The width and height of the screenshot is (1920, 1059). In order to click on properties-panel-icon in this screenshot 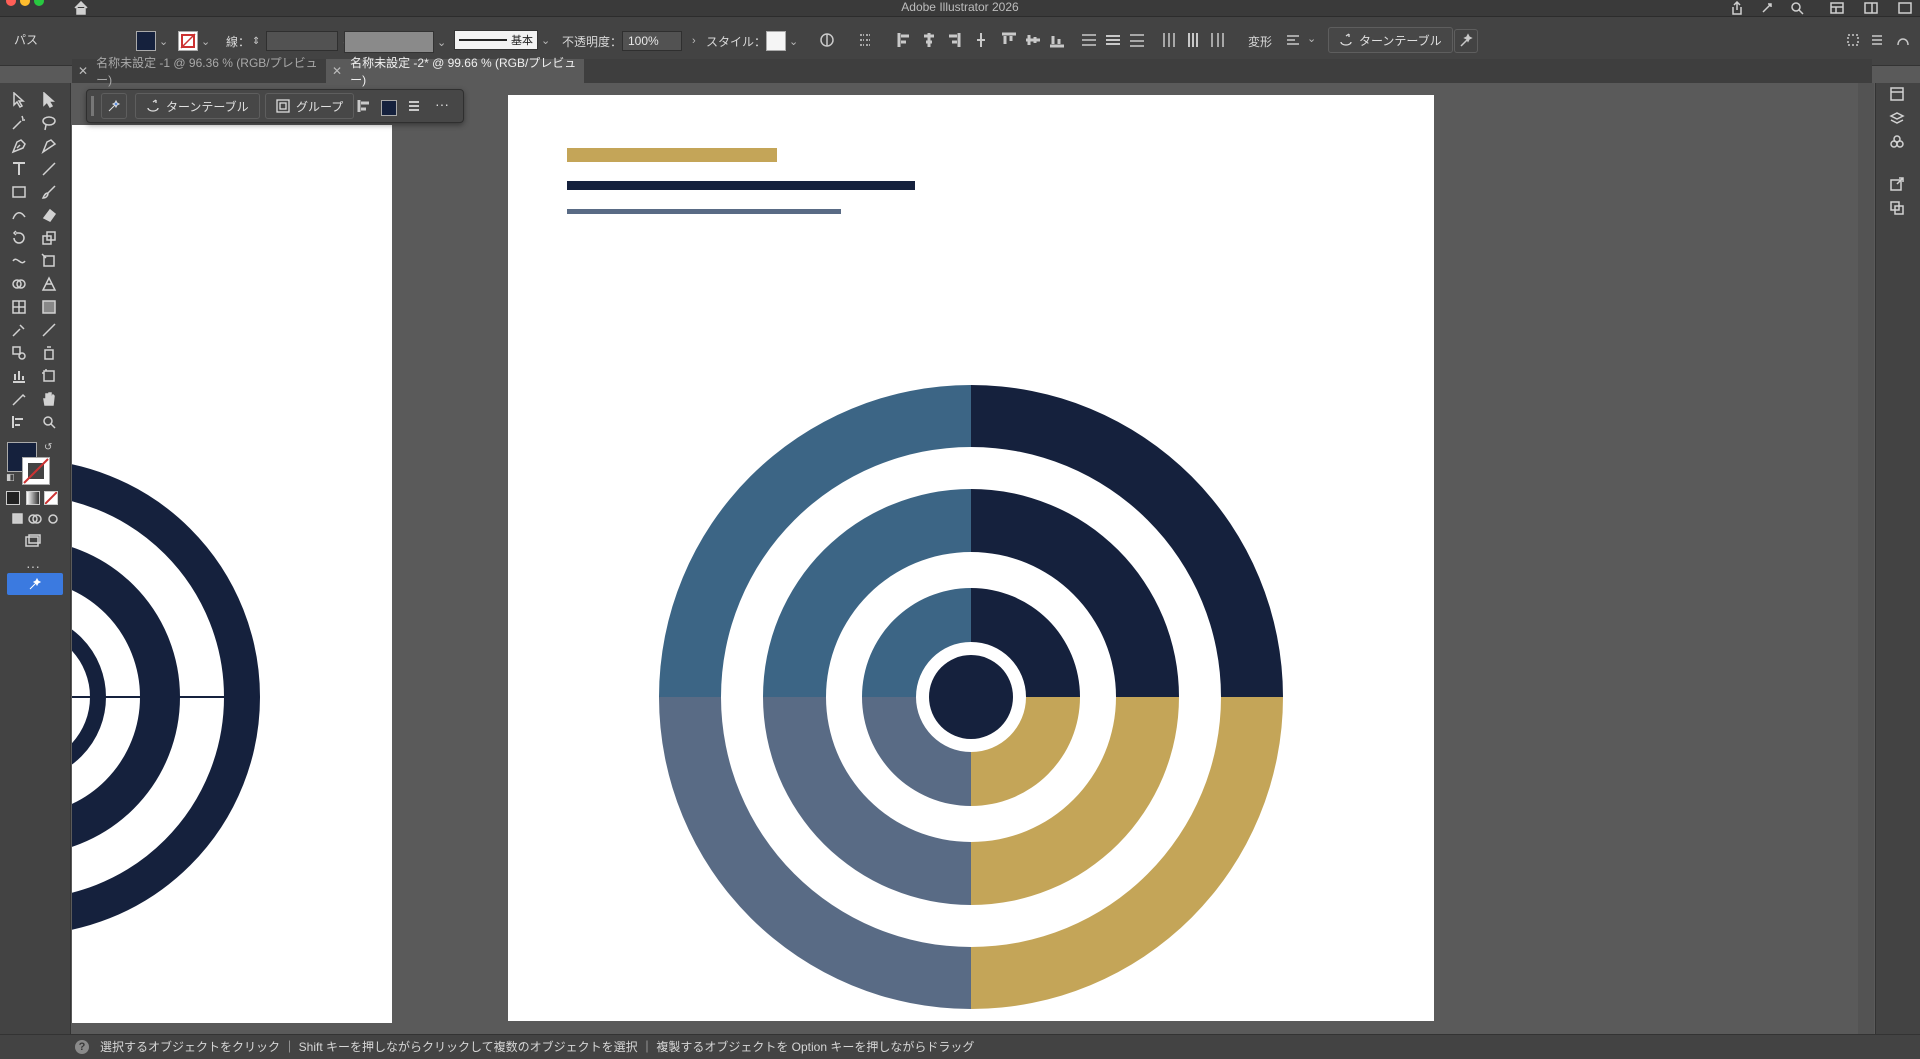, I will do `click(1897, 94)`.